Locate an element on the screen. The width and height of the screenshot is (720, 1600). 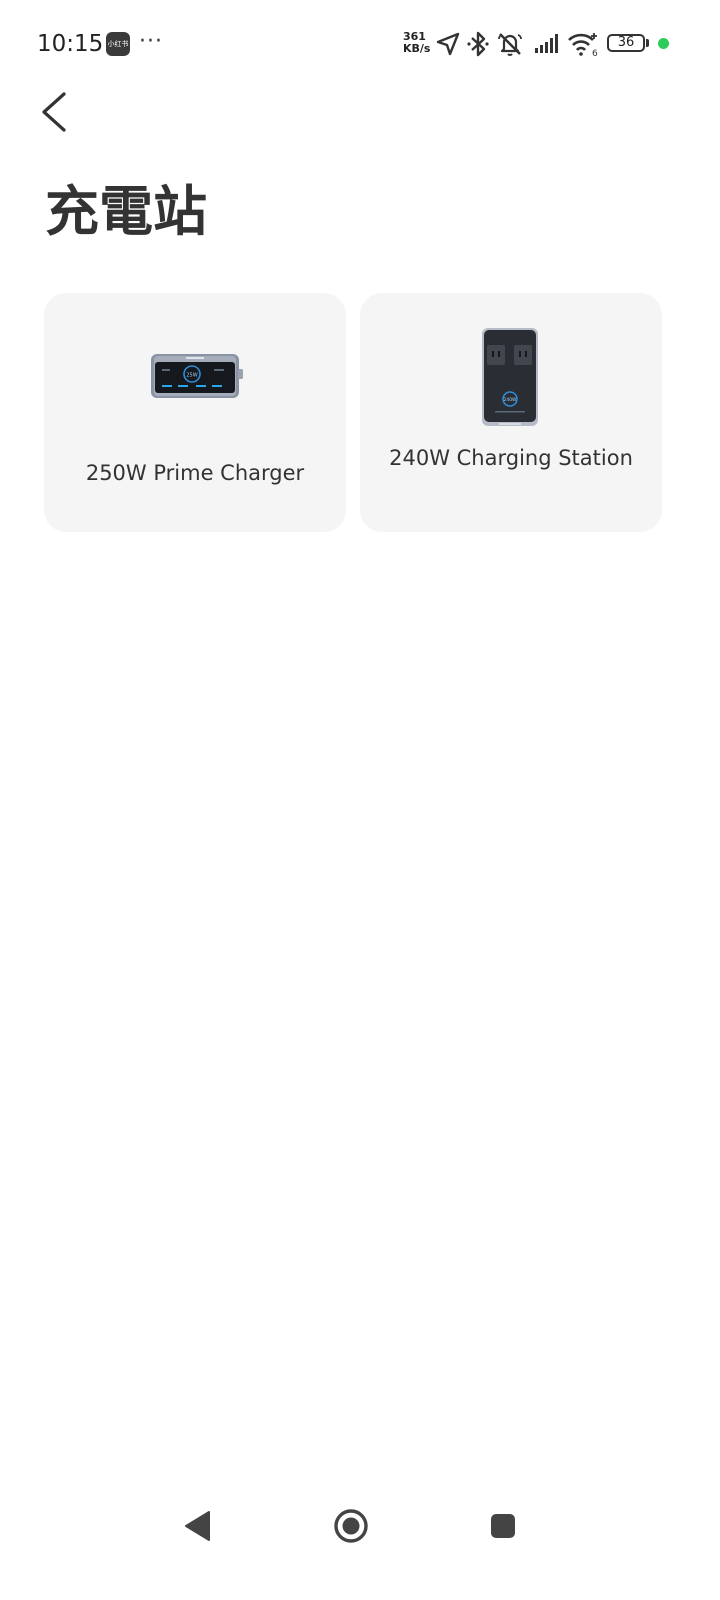
nav-home-button is located at coordinates (351, 1526).